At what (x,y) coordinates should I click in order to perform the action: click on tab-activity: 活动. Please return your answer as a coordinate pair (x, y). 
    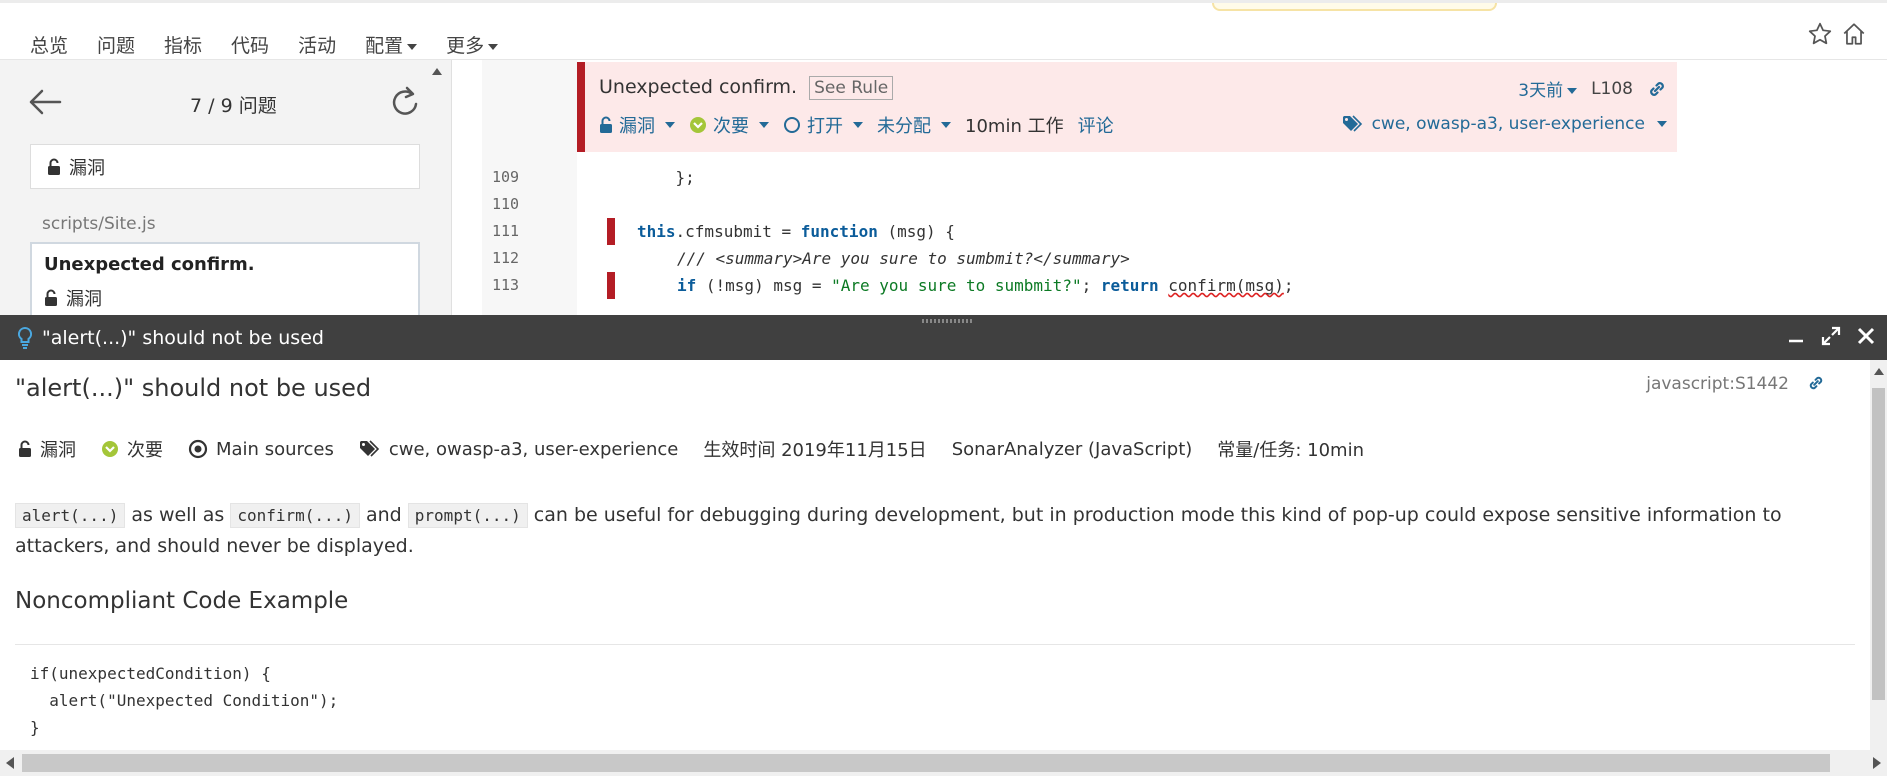
    Looking at the image, I should click on (317, 47).